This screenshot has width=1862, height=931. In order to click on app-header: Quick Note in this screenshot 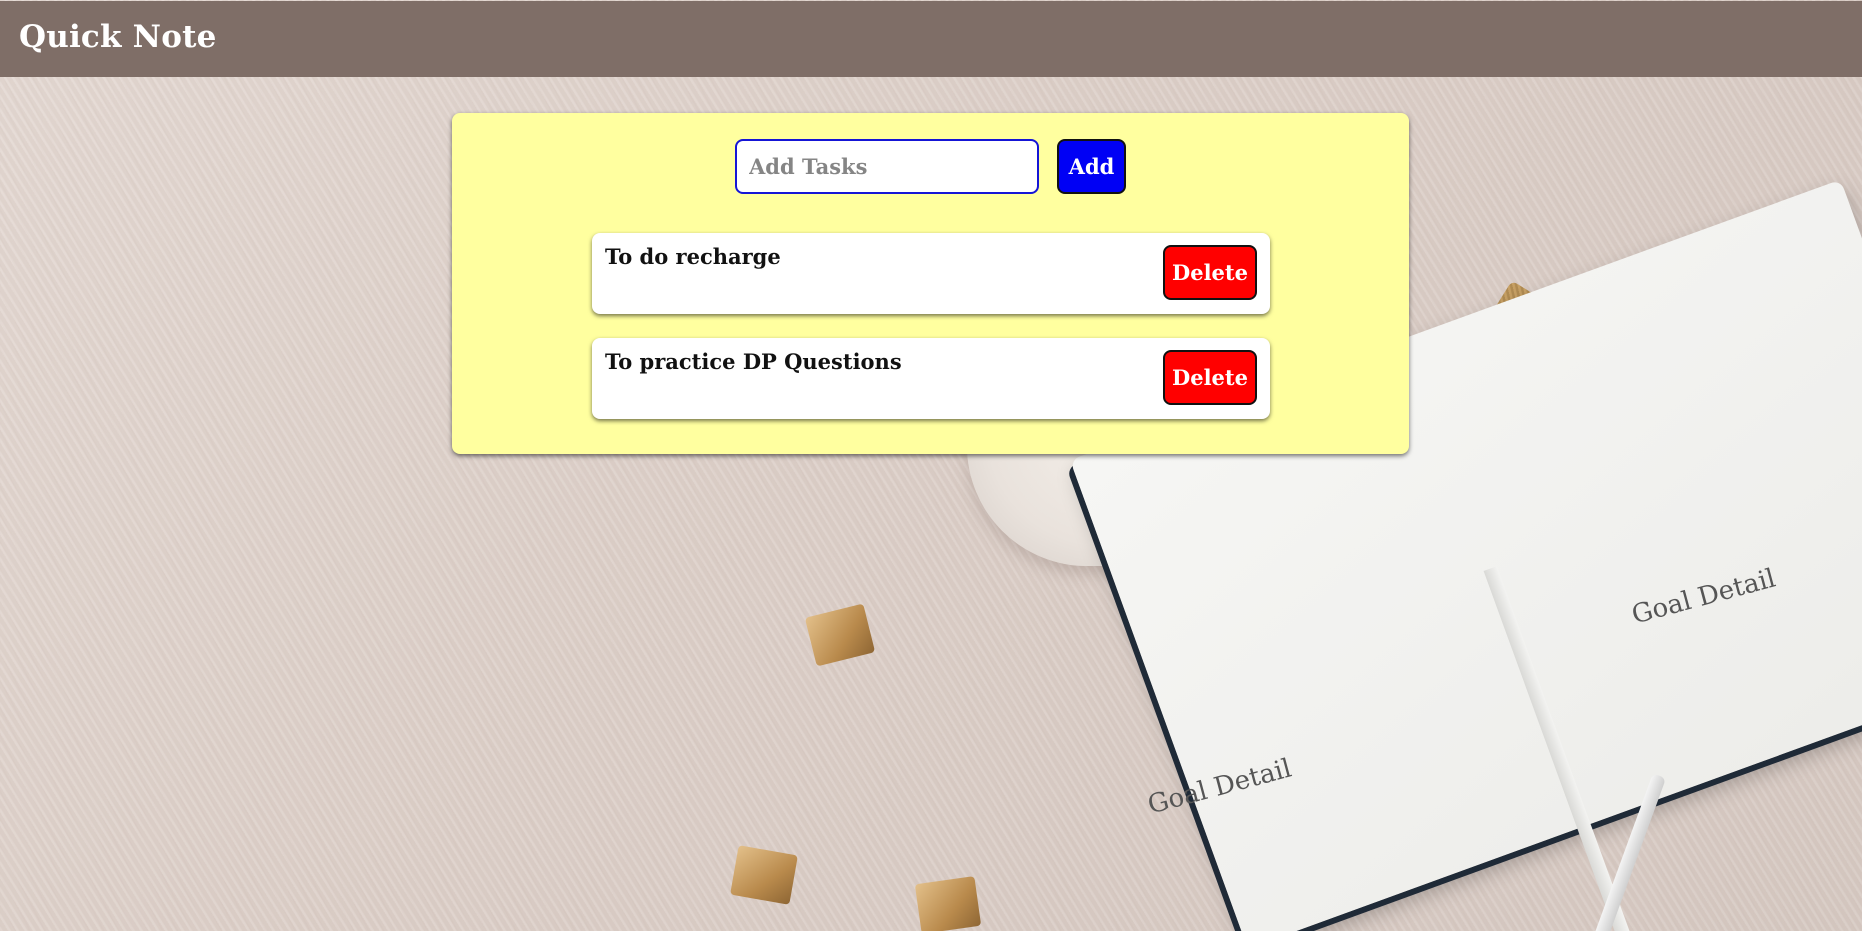, I will do `click(931, 39)`.